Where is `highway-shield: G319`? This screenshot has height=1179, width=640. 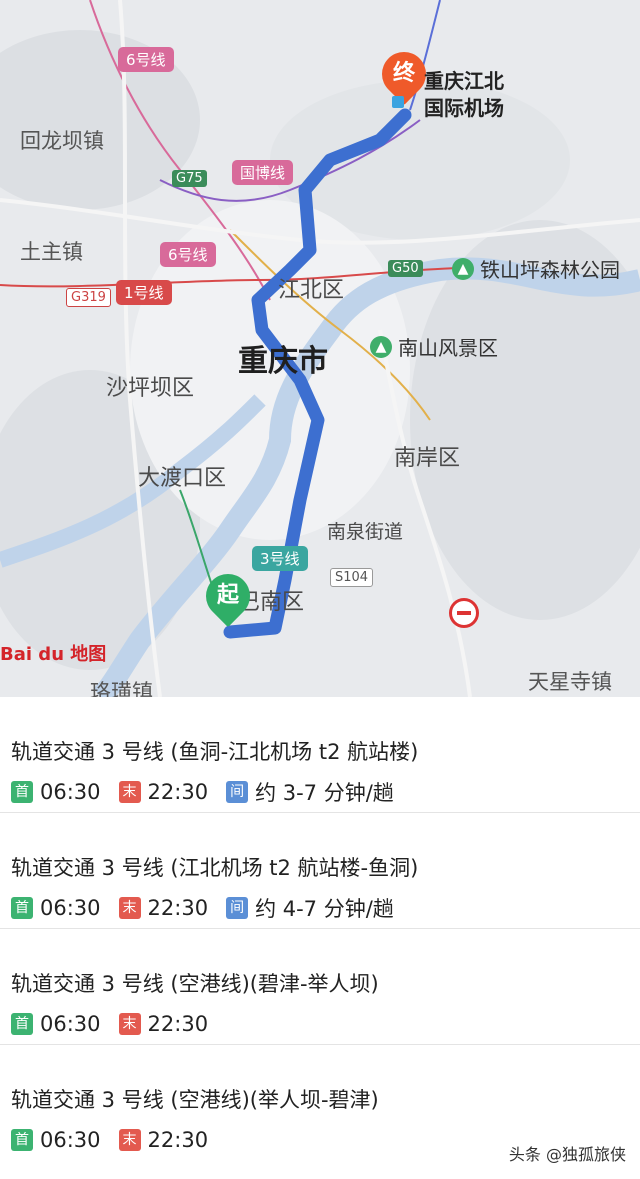 highway-shield: G319 is located at coordinates (88, 297).